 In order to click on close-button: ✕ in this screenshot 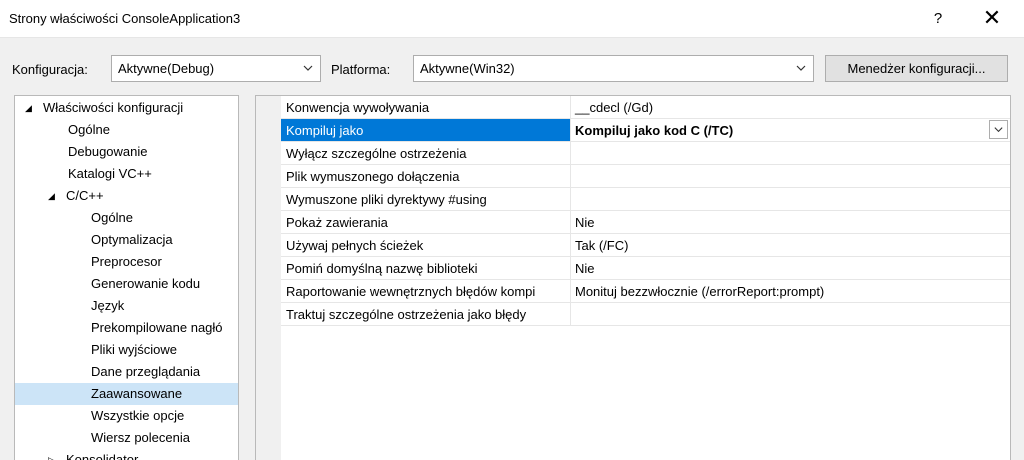, I will do `click(992, 18)`.